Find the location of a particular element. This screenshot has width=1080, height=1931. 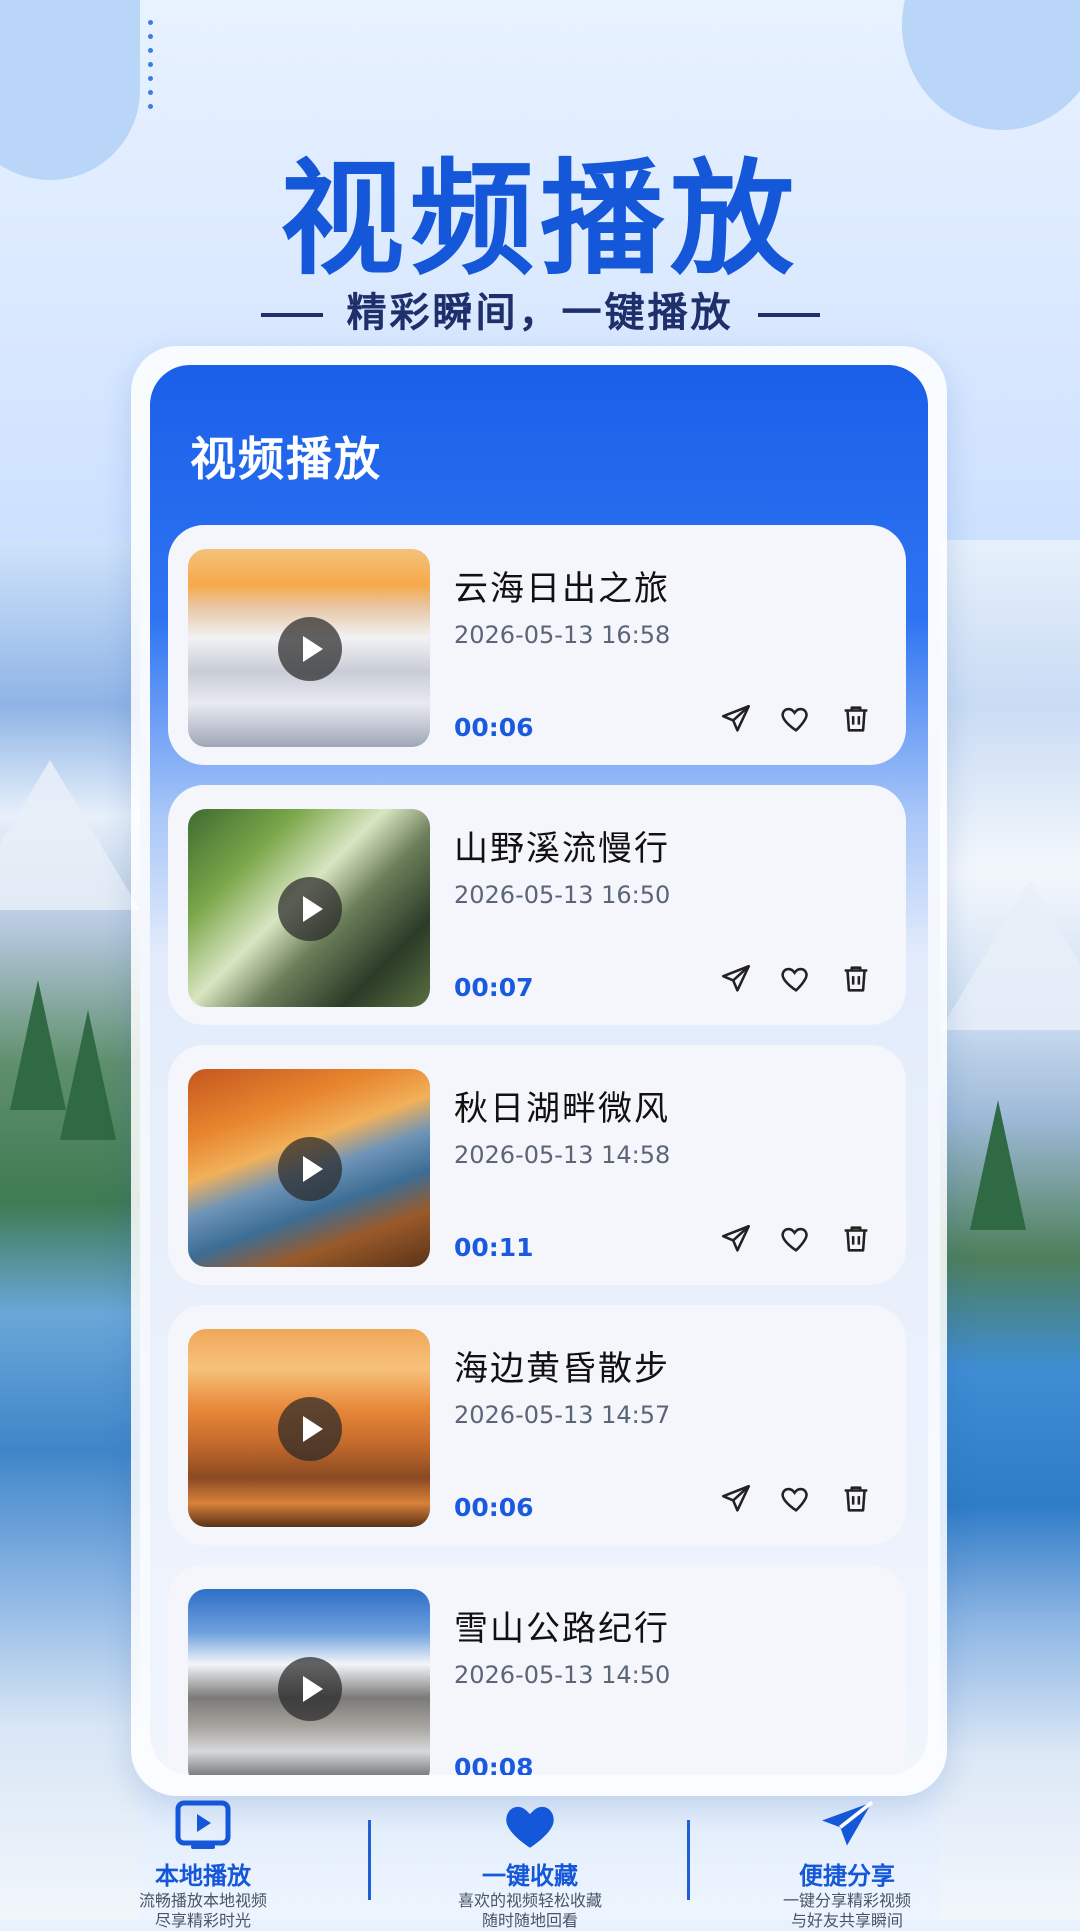

decor-dots is located at coordinates (155, 69).